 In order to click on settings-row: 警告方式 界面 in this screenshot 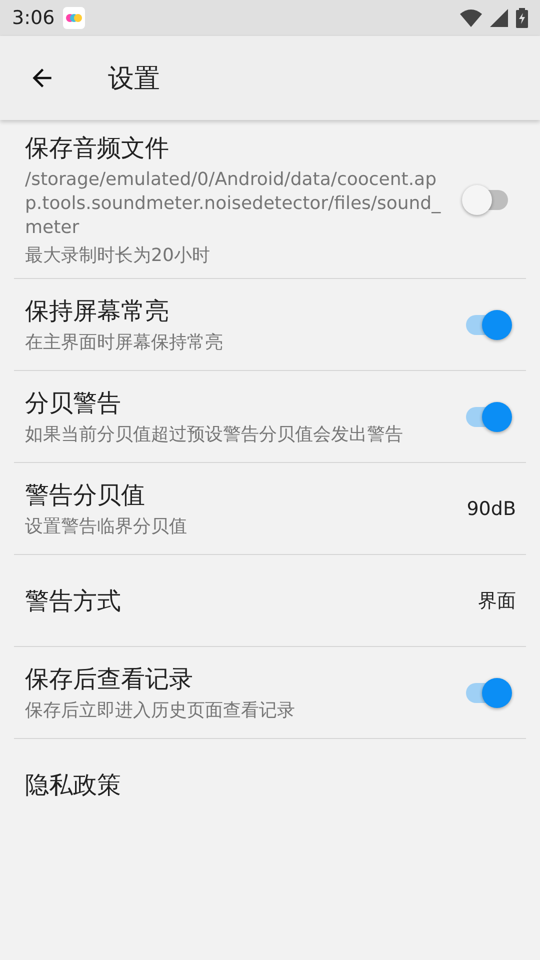, I will do `click(270, 601)`.